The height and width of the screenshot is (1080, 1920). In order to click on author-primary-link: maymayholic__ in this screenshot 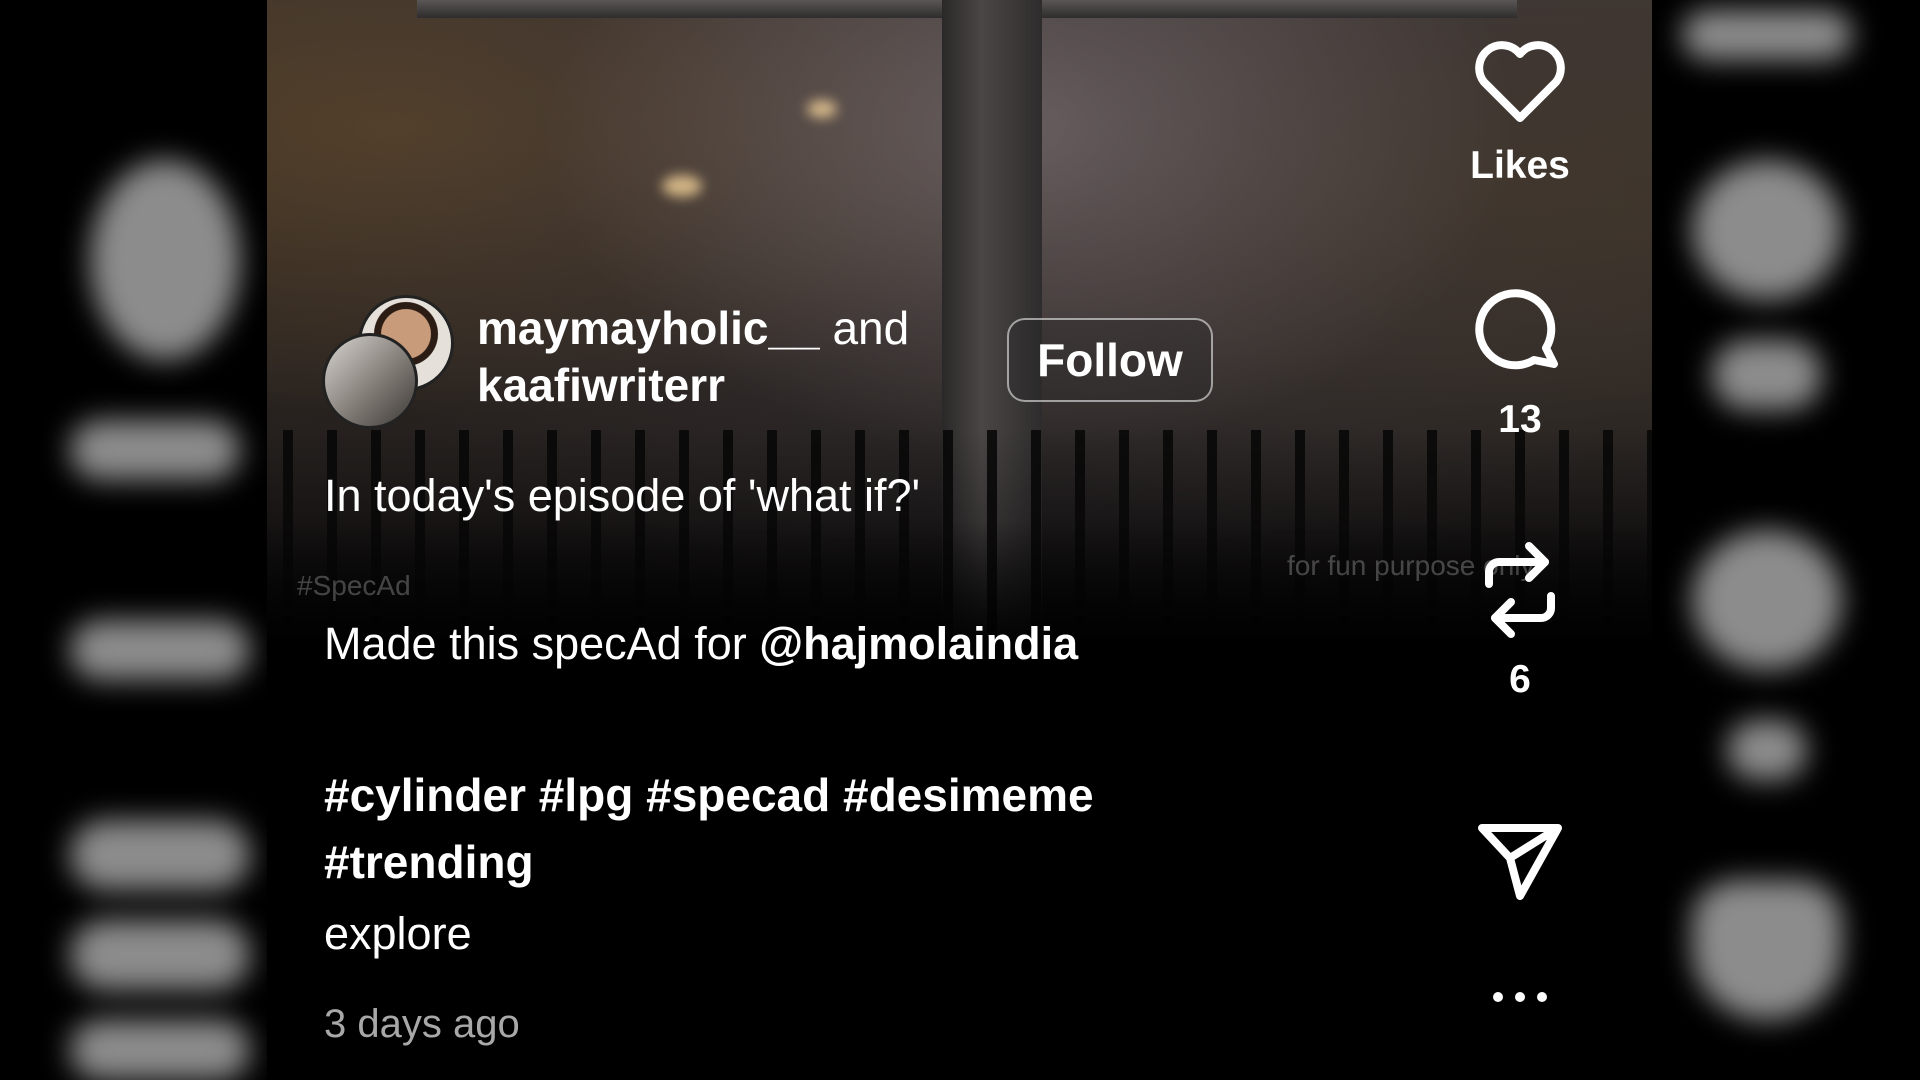, I will do `click(648, 328)`.